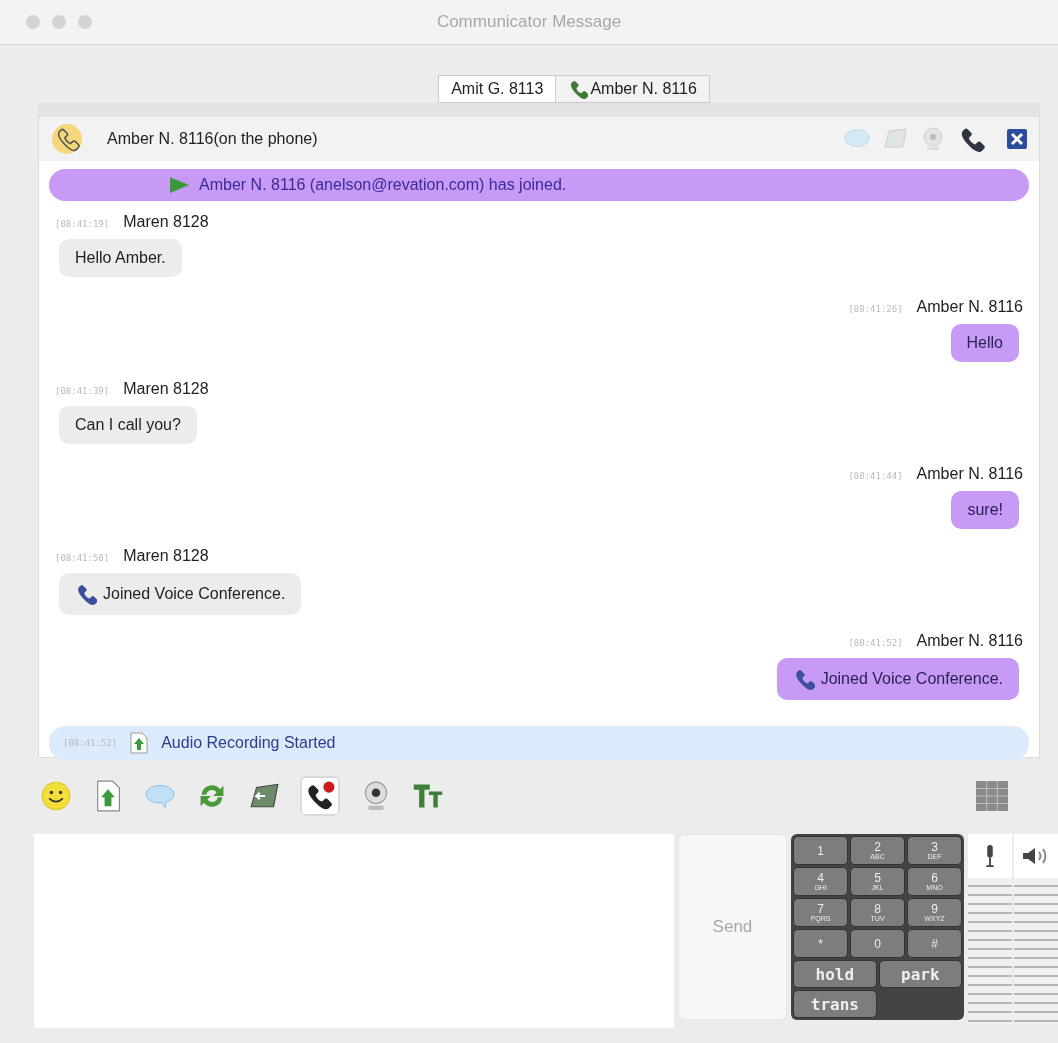 The image size is (1058, 1043). What do you see at coordinates (82, 558) in the screenshot?
I see `timestamp: [08:41:50]` at bounding box center [82, 558].